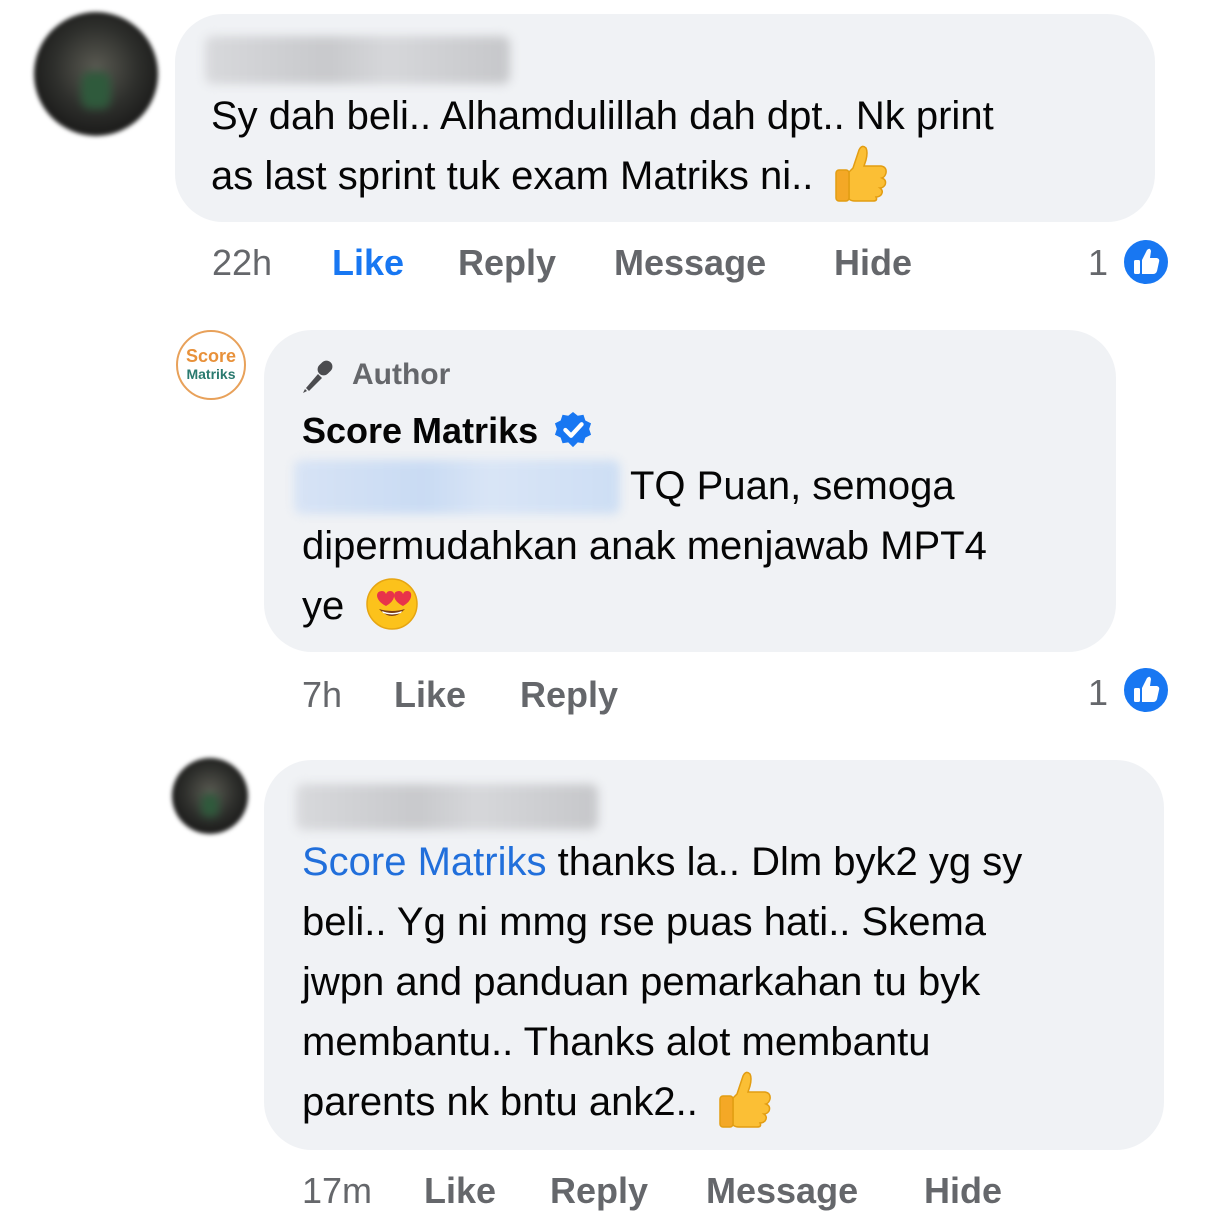  Describe the element at coordinates (424, 862) in the screenshot. I see `mention-link: Score Matriks` at that location.